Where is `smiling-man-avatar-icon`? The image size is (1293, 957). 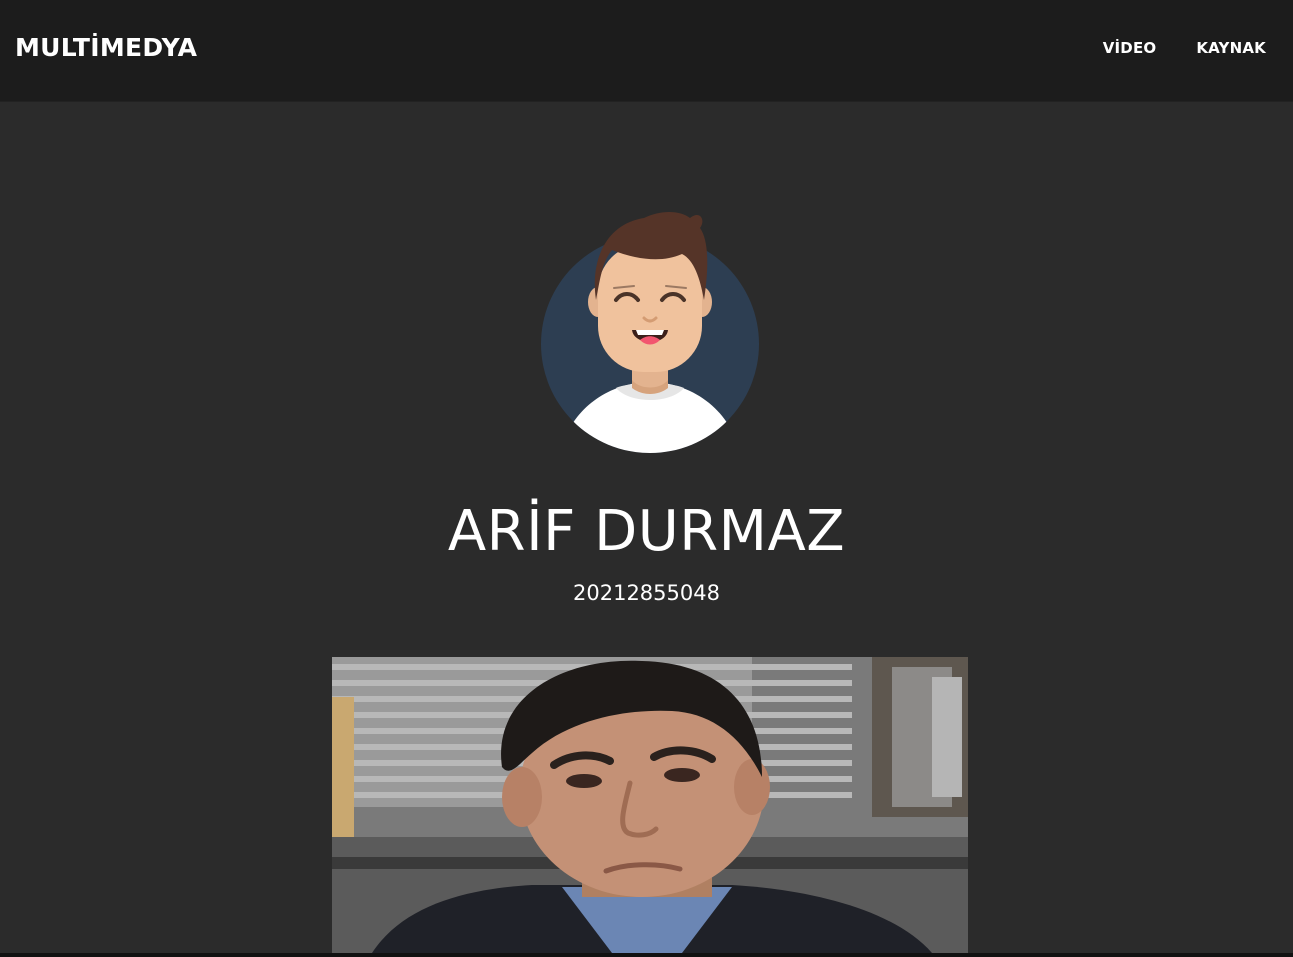 smiling-man-avatar-icon is located at coordinates (650, 332).